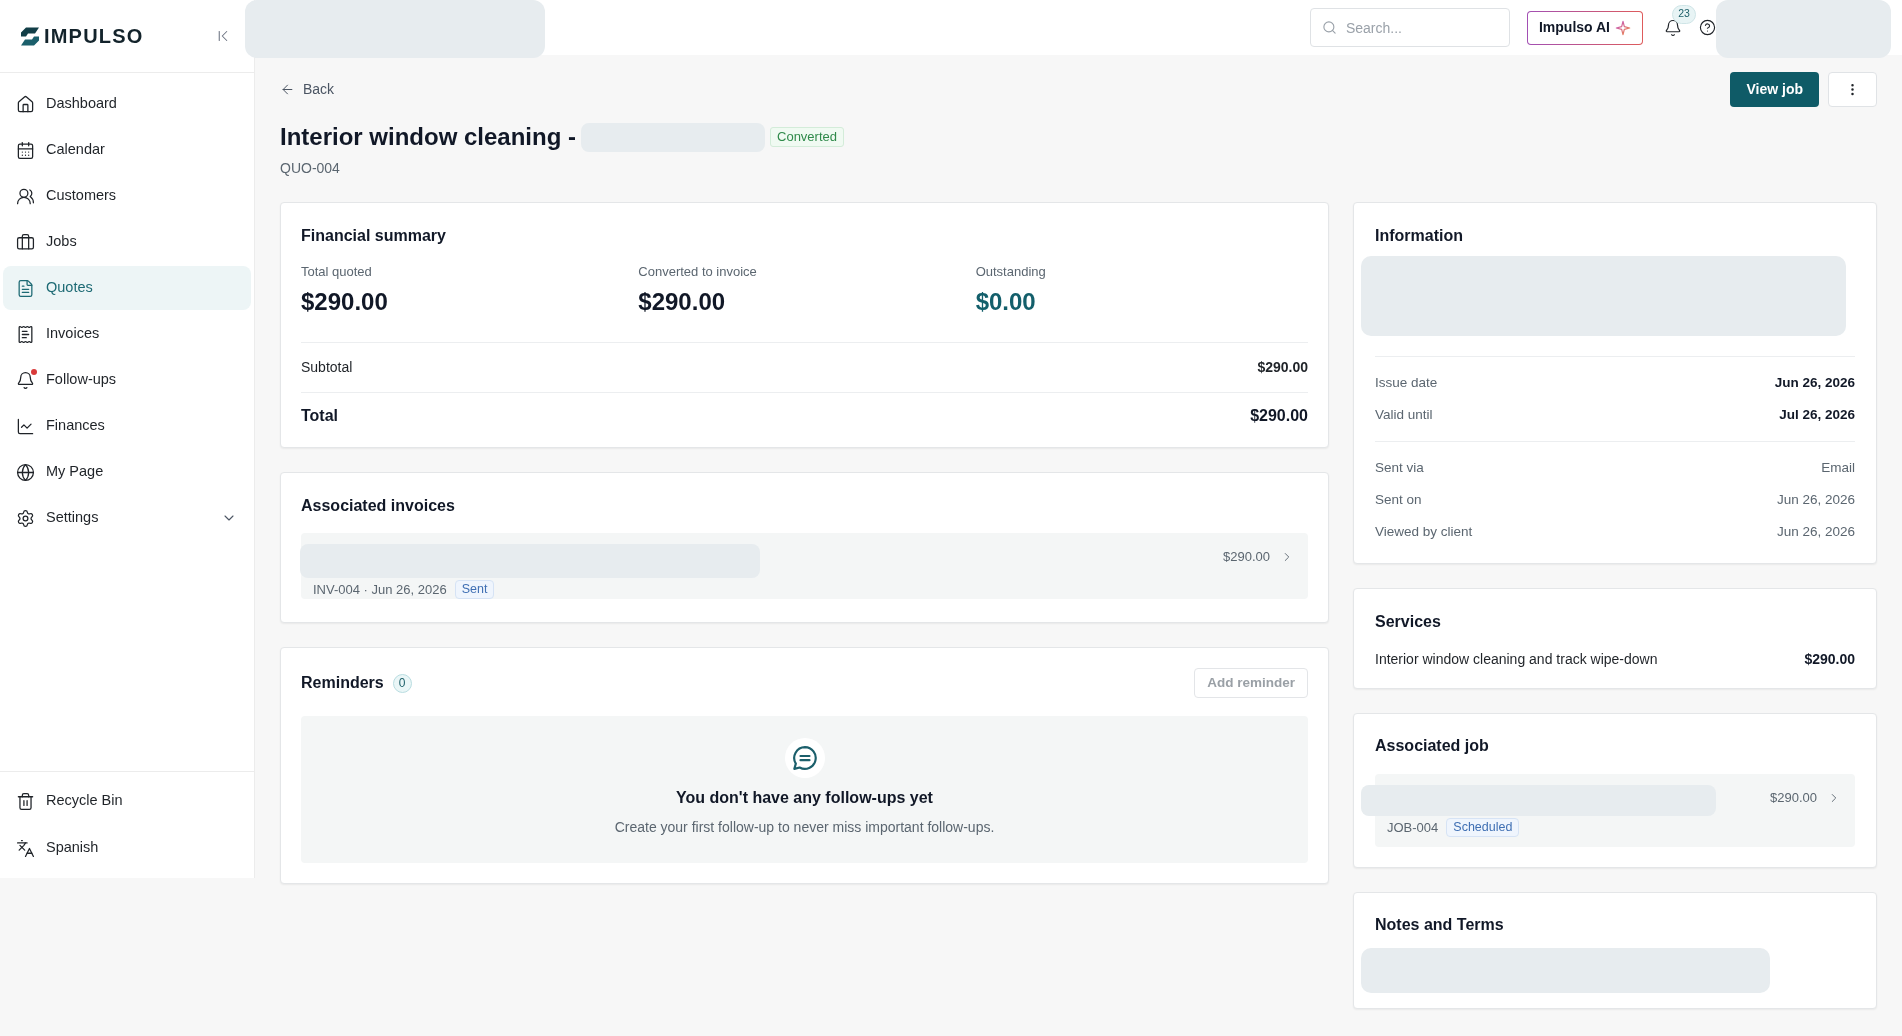  What do you see at coordinates (1424, 531) in the screenshot?
I see `info-label: Viewed by client` at bounding box center [1424, 531].